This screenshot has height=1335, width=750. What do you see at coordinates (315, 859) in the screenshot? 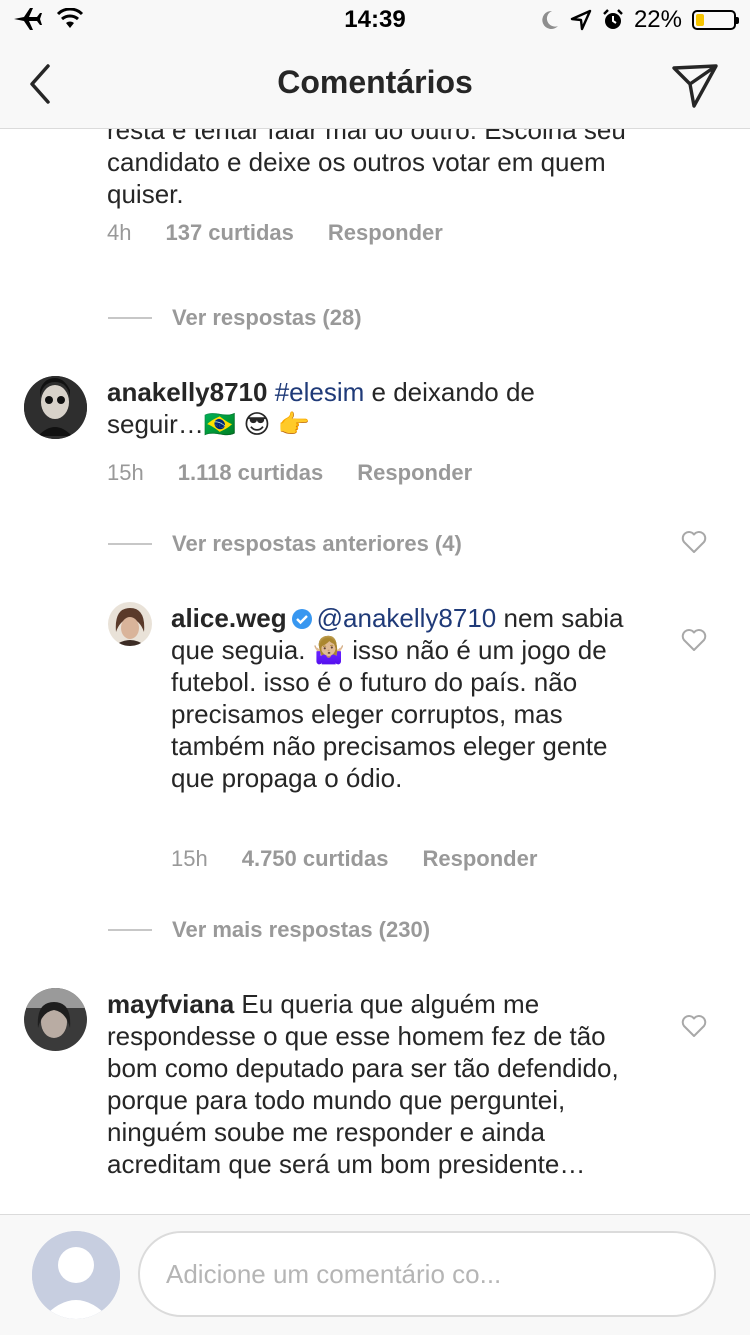
I see `comment-likes: 4.750 curtidas` at bounding box center [315, 859].